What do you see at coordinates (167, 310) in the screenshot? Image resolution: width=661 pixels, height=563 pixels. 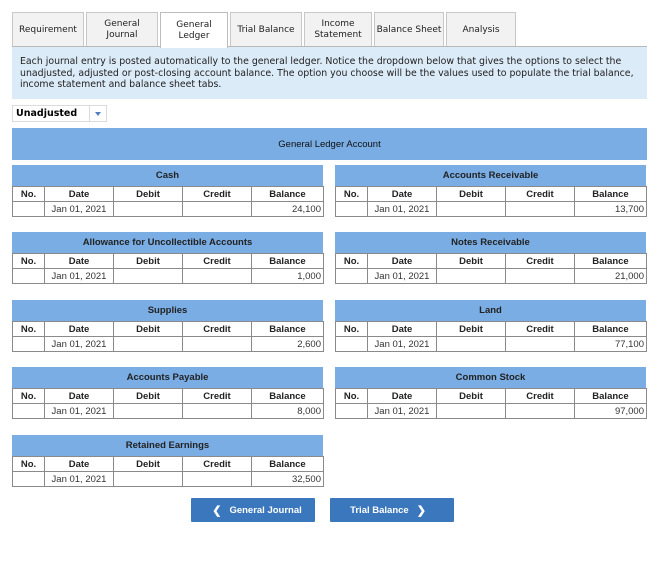 I see `account-title: Supplies` at bounding box center [167, 310].